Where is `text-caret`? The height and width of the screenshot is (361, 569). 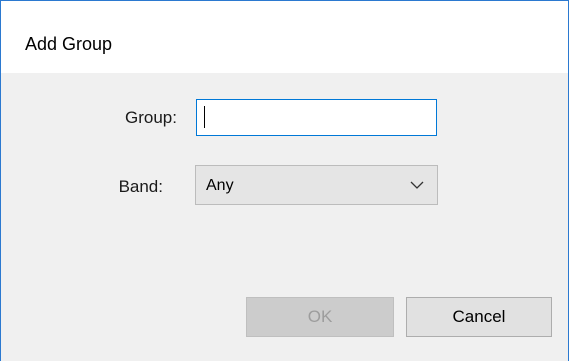 text-caret is located at coordinates (204, 117).